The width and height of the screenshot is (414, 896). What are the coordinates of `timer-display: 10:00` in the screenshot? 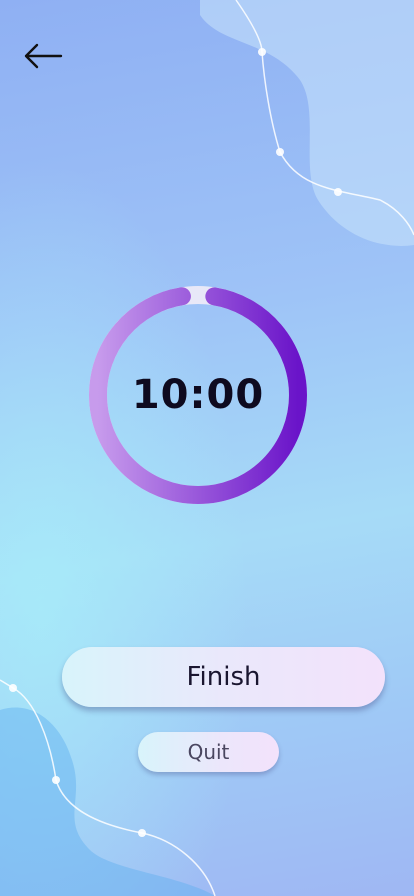 It's located at (198, 395).